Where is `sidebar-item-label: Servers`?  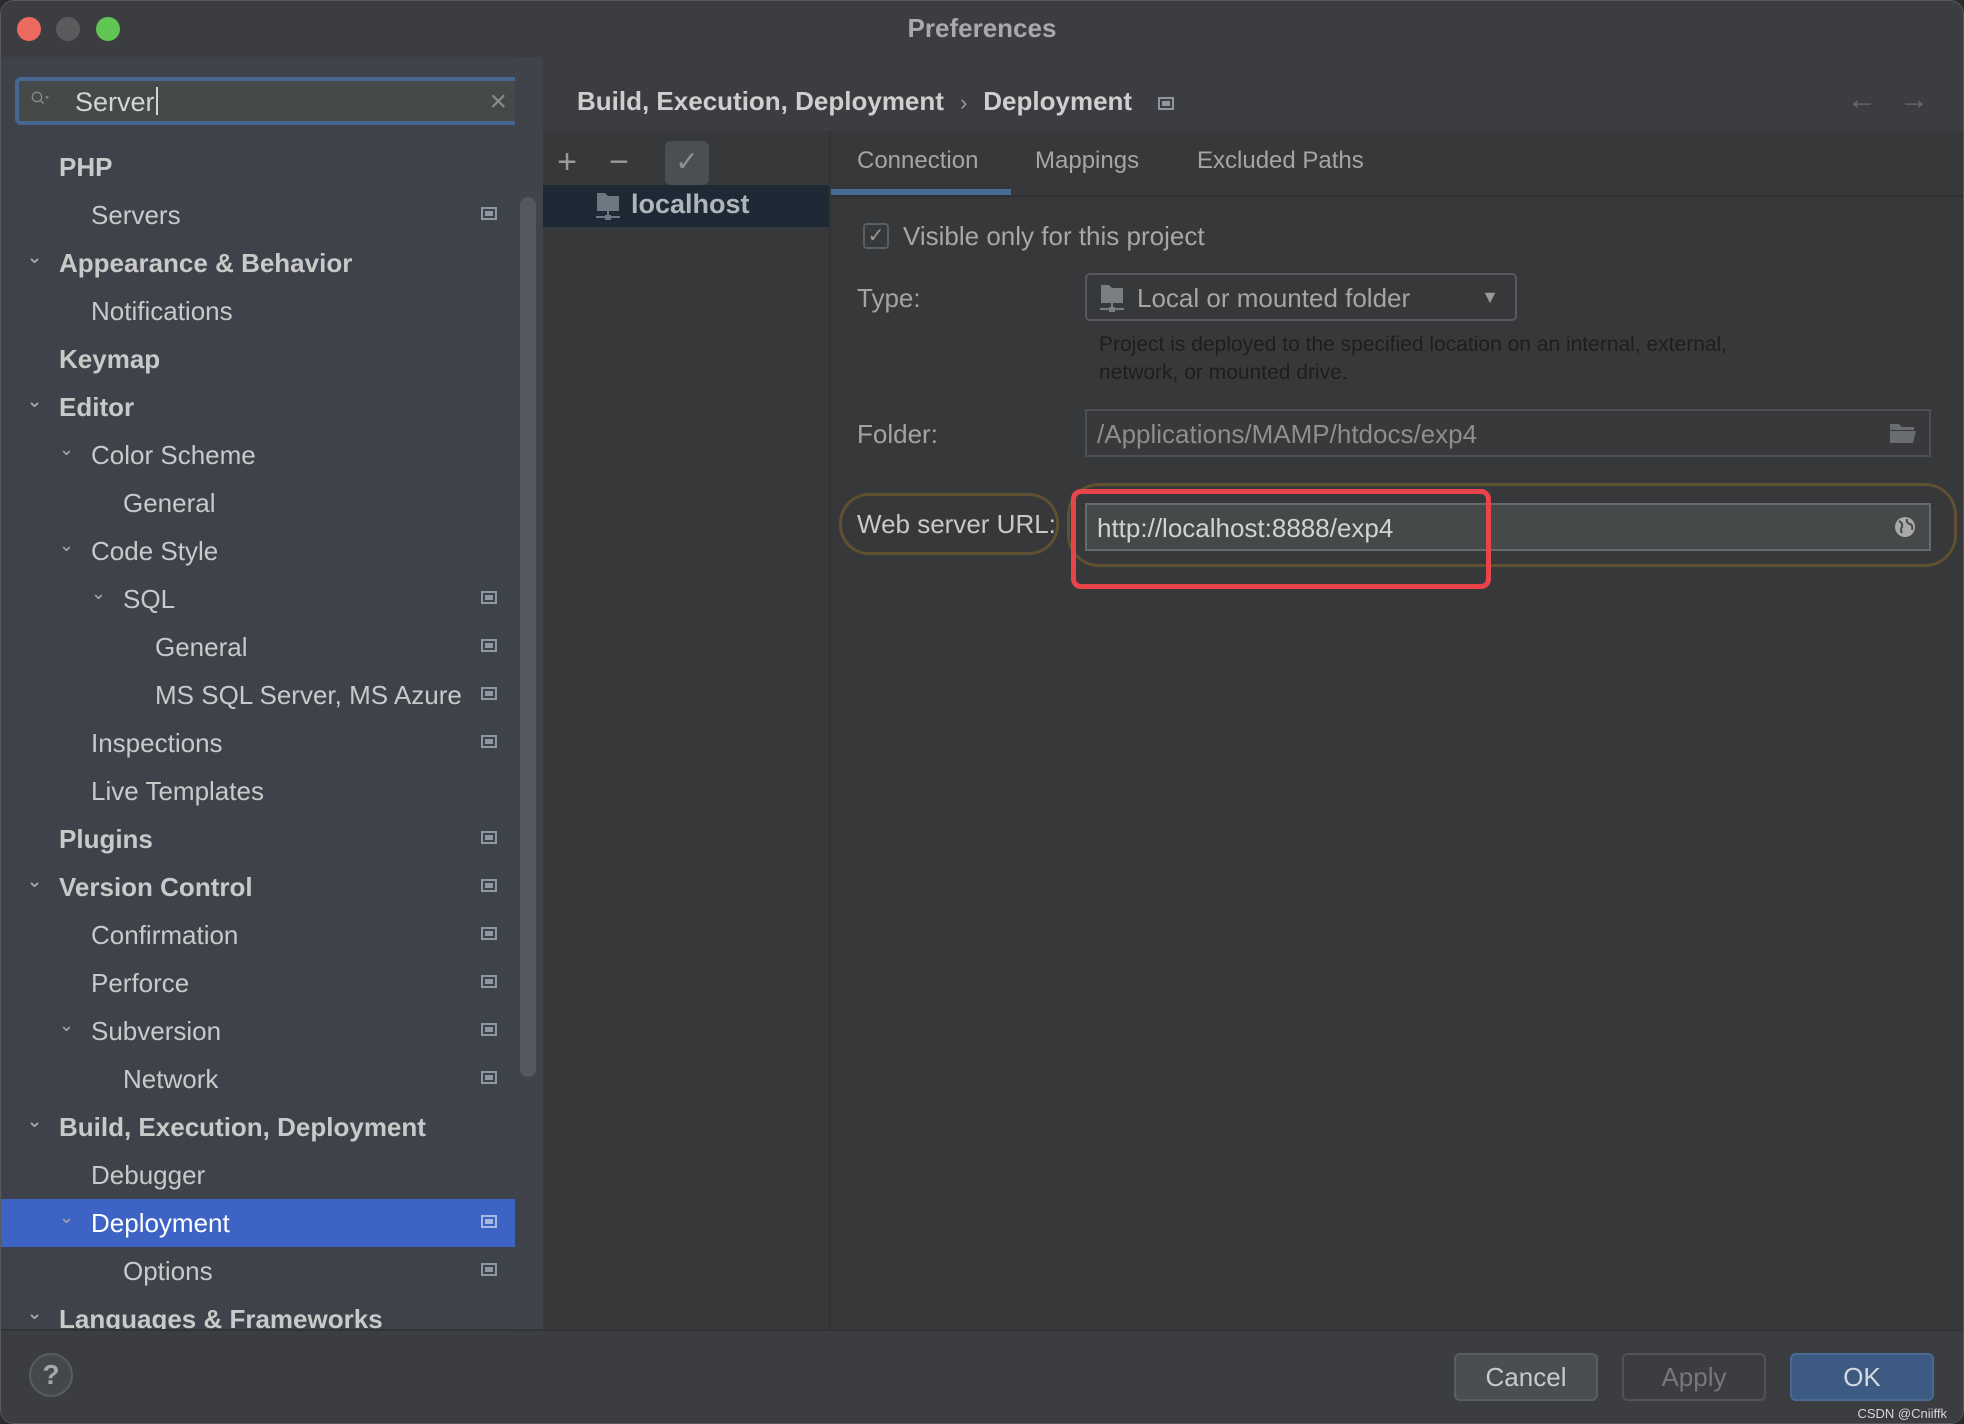 sidebar-item-label: Servers is located at coordinates (136, 215).